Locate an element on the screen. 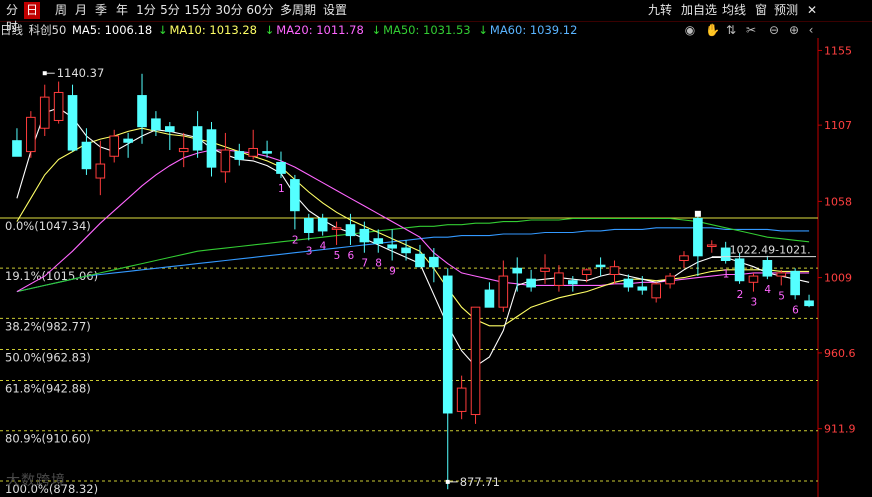  period-tab-8: 15分 is located at coordinates (198, 10).